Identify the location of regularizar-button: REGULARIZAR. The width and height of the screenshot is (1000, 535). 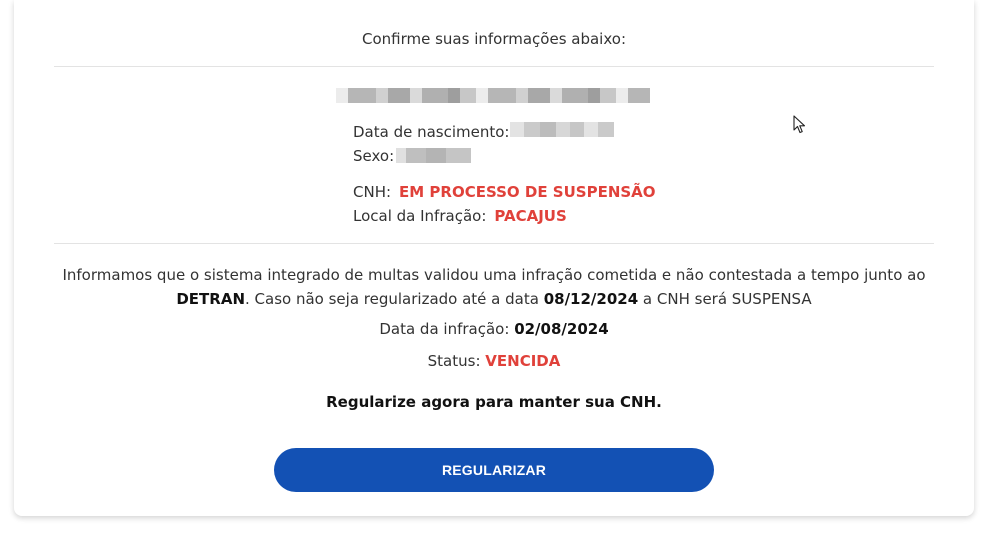
(494, 470).